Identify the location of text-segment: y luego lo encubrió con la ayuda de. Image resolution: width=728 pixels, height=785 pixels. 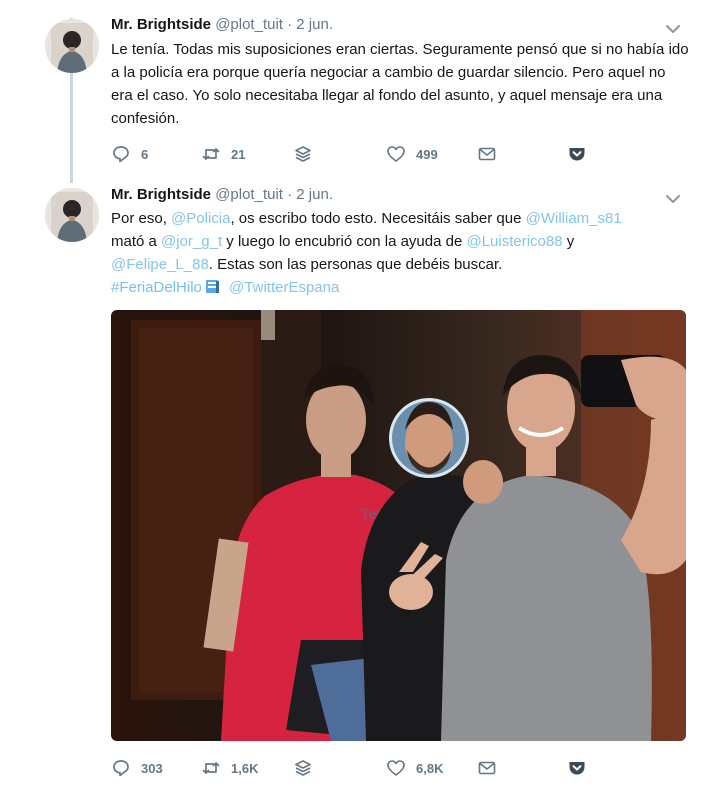
(344, 241).